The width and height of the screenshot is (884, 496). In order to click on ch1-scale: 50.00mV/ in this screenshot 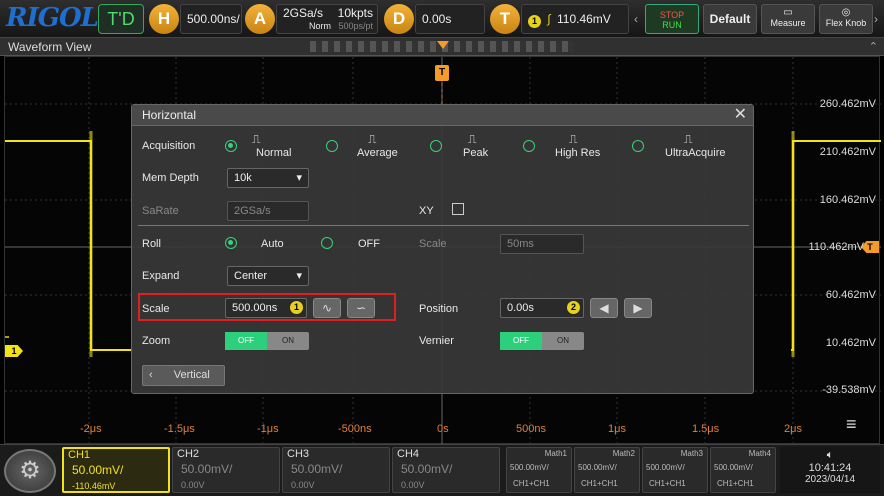, I will do `click(98, 470)`.